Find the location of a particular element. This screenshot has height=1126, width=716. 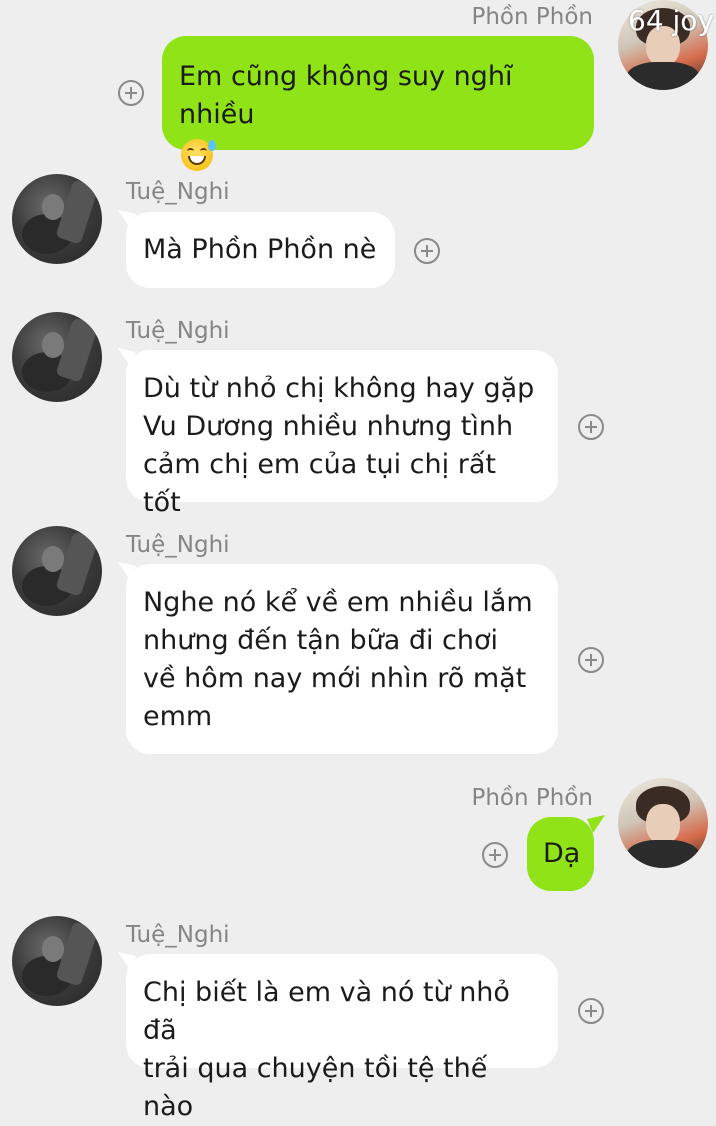

message-bubble: Mà Phồn Phồn nè is located at coordinates (260, 250).